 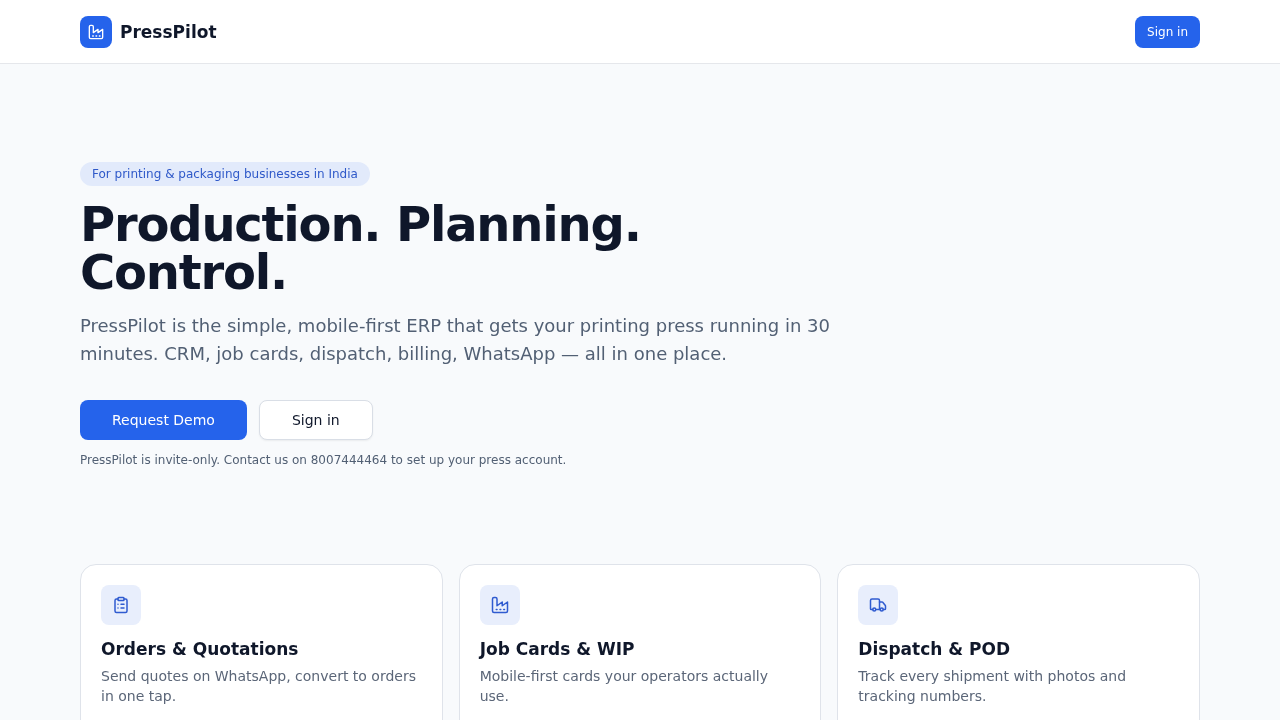 I want to click on factory-logo-icon, so click(x=96, y=31).